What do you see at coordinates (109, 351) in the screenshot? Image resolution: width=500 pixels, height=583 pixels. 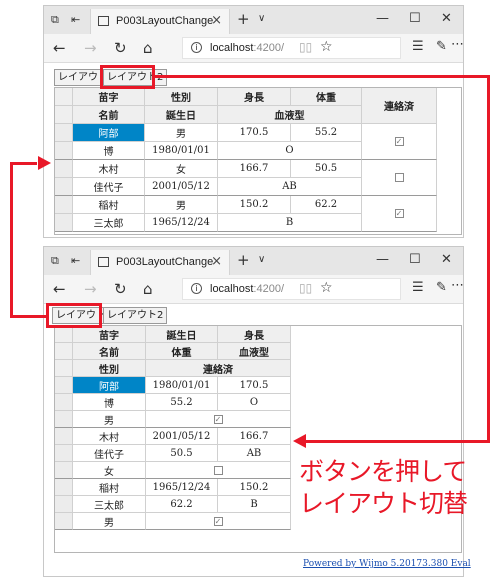 I see `column-header-given-name: 名前` at bounding box center [109, 351].